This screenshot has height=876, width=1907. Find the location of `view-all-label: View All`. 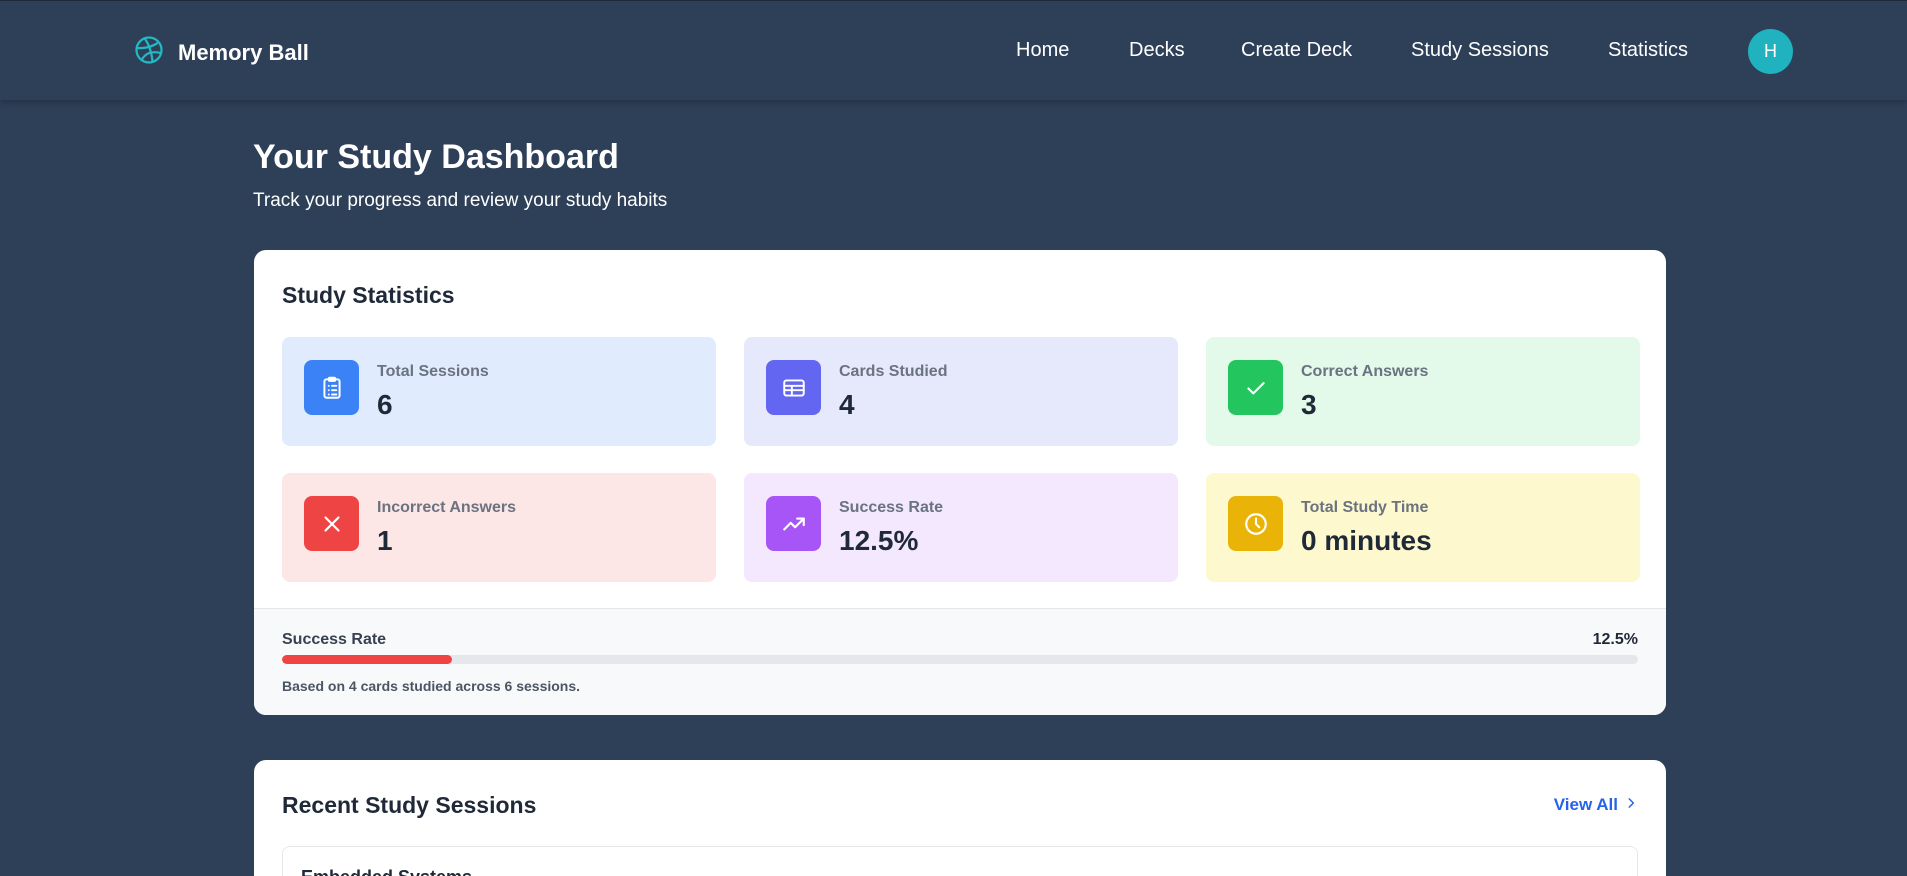

view-all-label: View All is located at coordinates (1585, 804).